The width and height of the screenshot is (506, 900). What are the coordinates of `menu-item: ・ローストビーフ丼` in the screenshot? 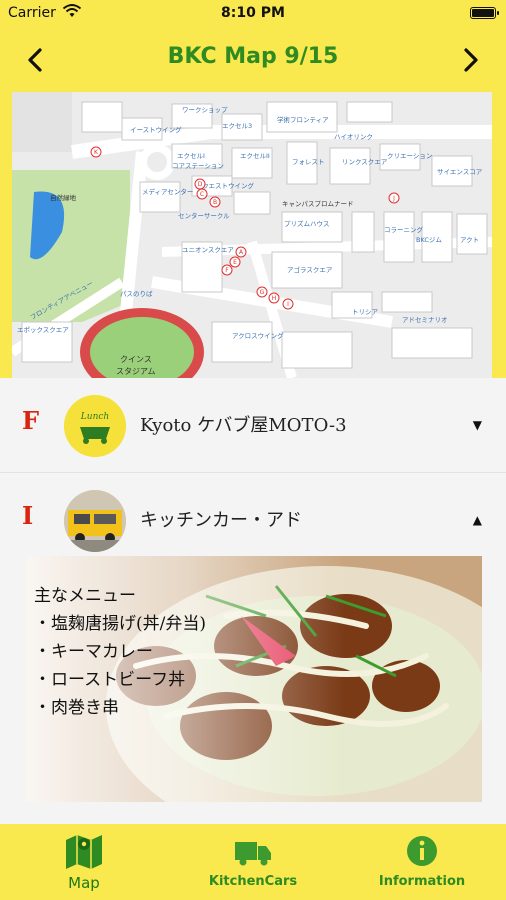 It's located at (110, 680).